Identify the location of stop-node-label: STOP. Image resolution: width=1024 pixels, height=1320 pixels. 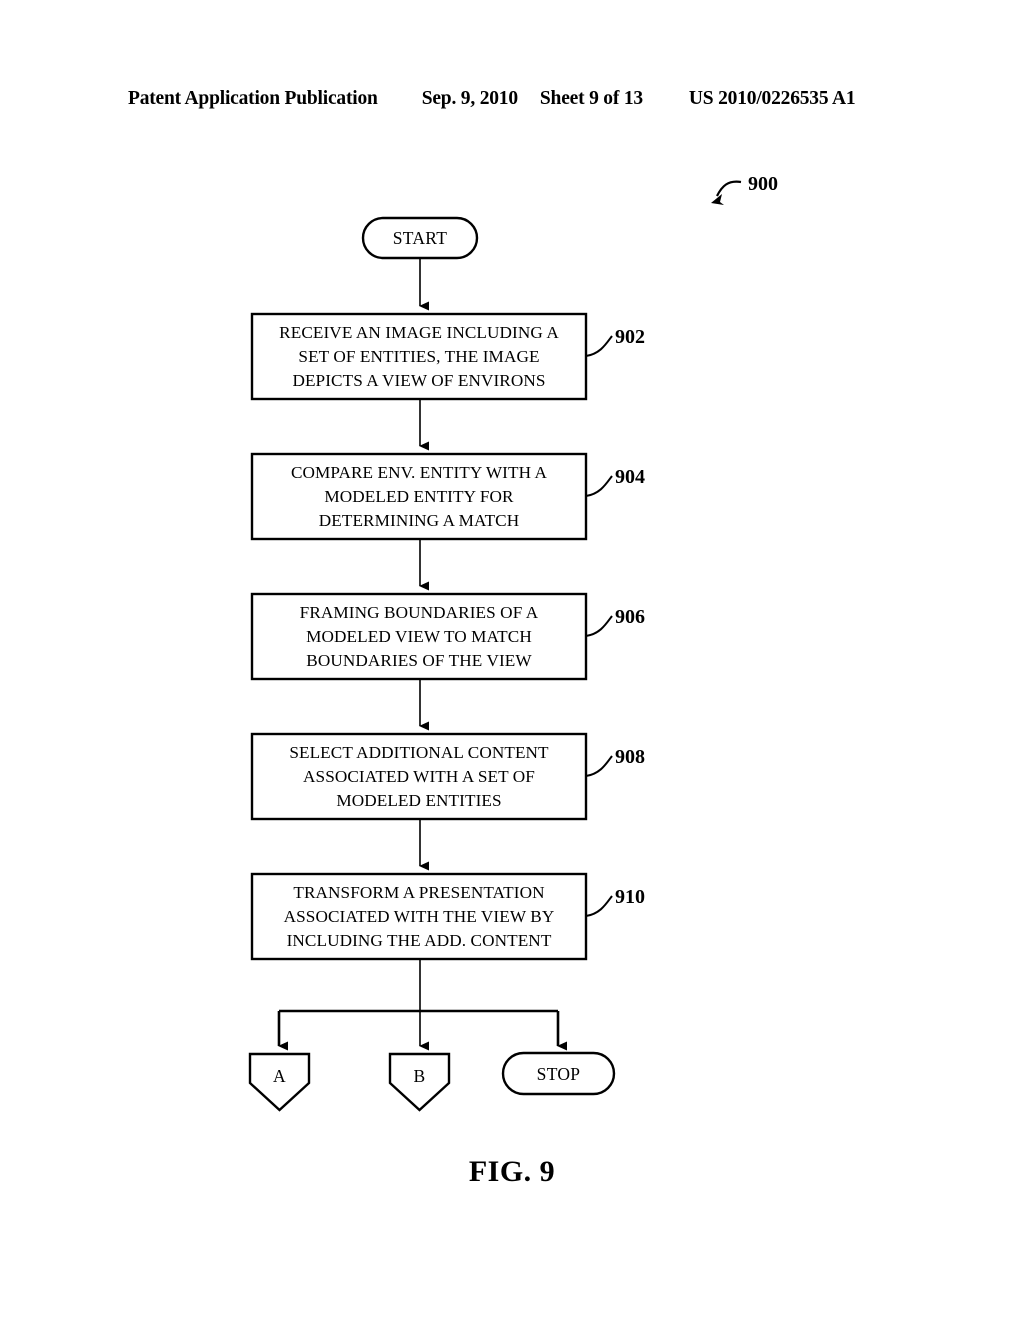
(559, 1074).